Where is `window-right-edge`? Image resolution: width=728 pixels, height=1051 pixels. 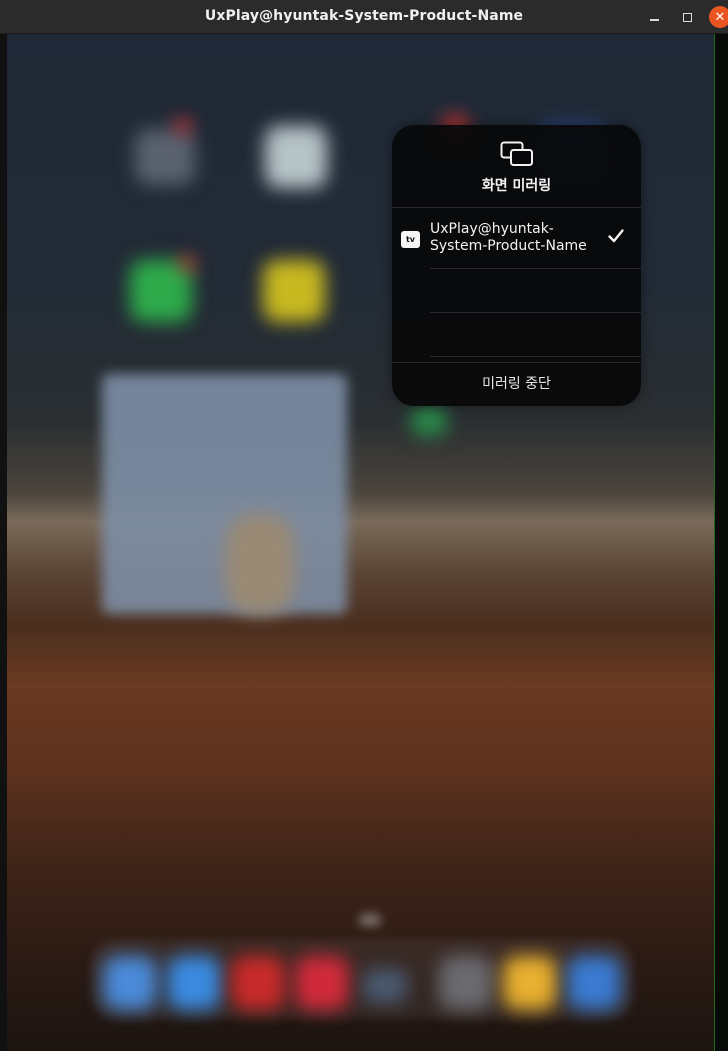 window-right-edge is located at coordinates (721, 542).